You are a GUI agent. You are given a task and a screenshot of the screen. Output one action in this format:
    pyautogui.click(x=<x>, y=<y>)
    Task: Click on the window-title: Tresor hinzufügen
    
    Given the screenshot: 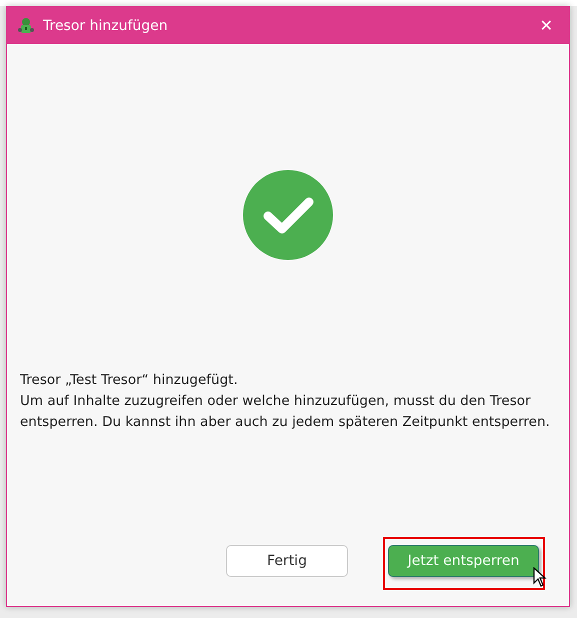 What is the action you would take?
    pyautogui.click(x=106, y=26)
    